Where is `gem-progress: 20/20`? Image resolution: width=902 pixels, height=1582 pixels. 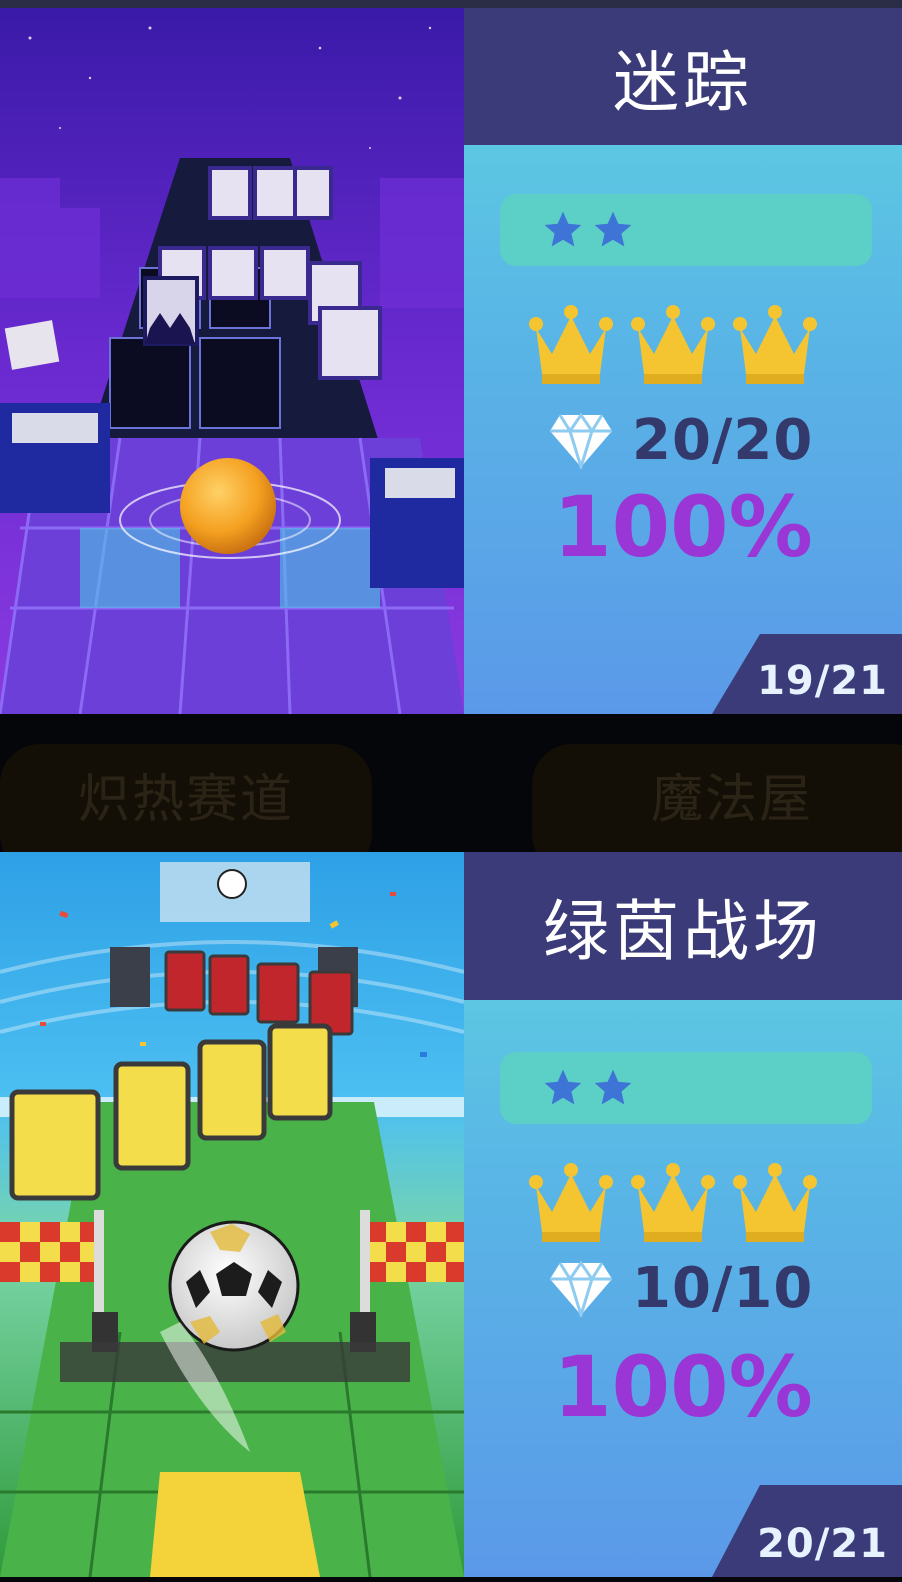 gem-progress: 20/20 is located at coordinates (680, 440).